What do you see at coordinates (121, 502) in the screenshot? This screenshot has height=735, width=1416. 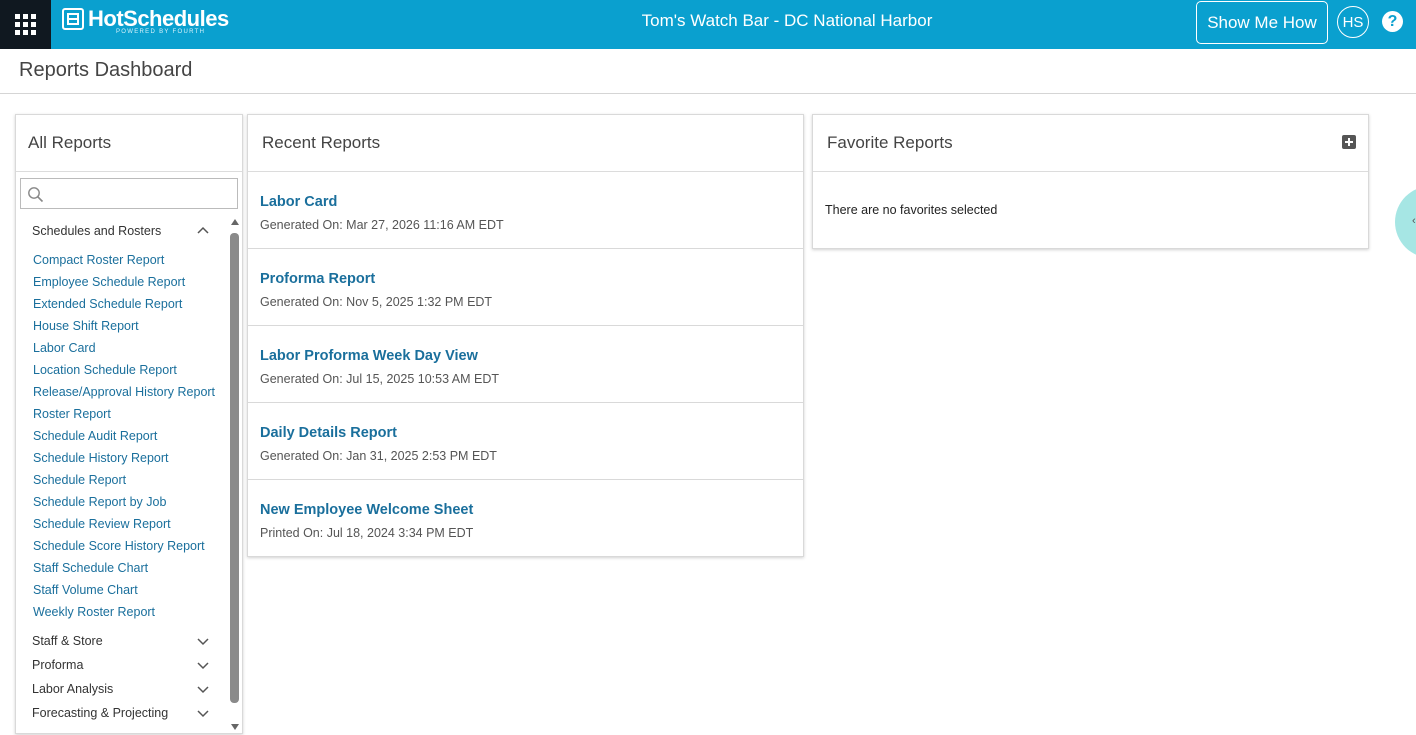 I see `report-link: Schedule Report by Job` at bounding box center [121, 502].